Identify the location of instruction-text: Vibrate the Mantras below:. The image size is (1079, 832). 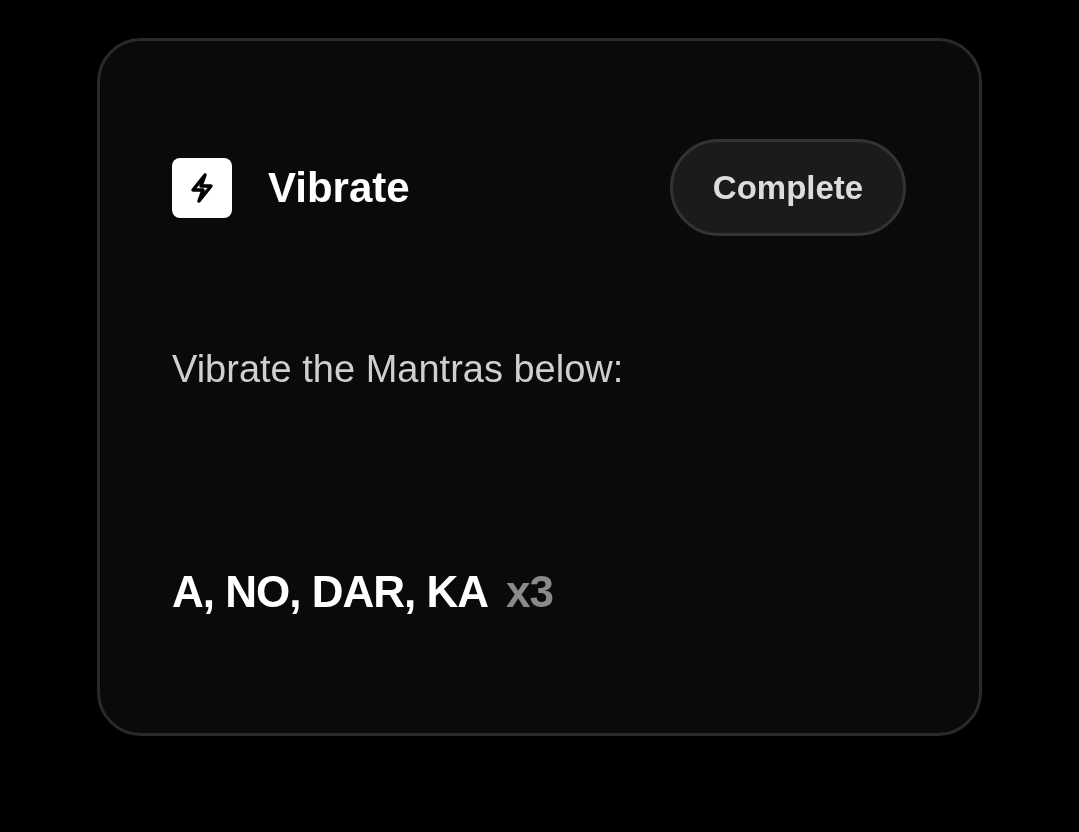
(398, 369).